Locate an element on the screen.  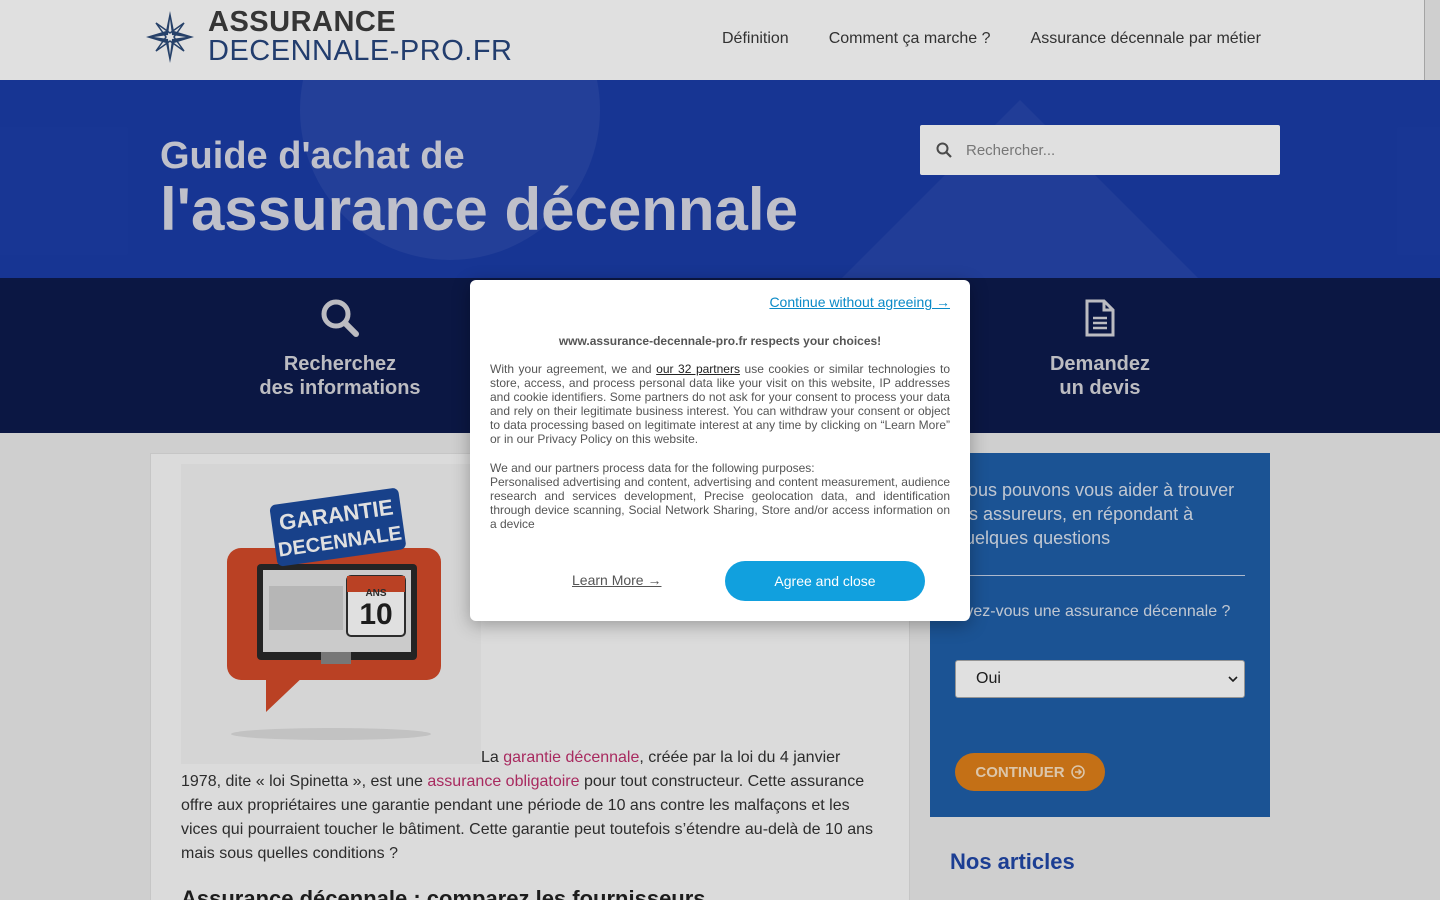
insurance-select: Oui is located at coordinates (1100, 679).